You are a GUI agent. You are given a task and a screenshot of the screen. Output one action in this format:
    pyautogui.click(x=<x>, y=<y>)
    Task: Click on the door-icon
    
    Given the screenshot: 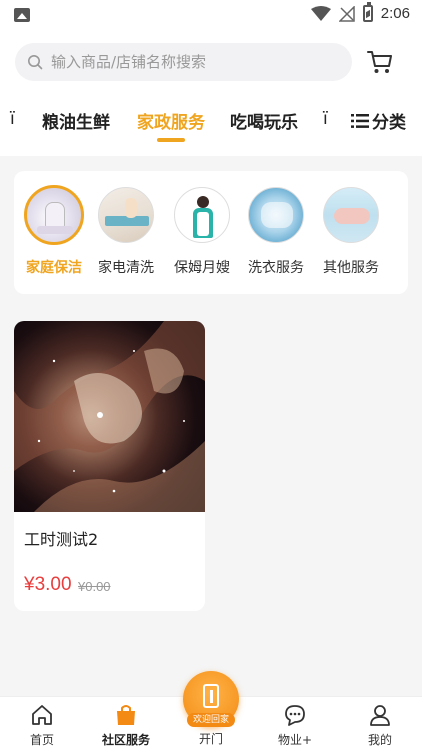 What is the action you would take?
    pyautogui.click(x=211, y=696)
    